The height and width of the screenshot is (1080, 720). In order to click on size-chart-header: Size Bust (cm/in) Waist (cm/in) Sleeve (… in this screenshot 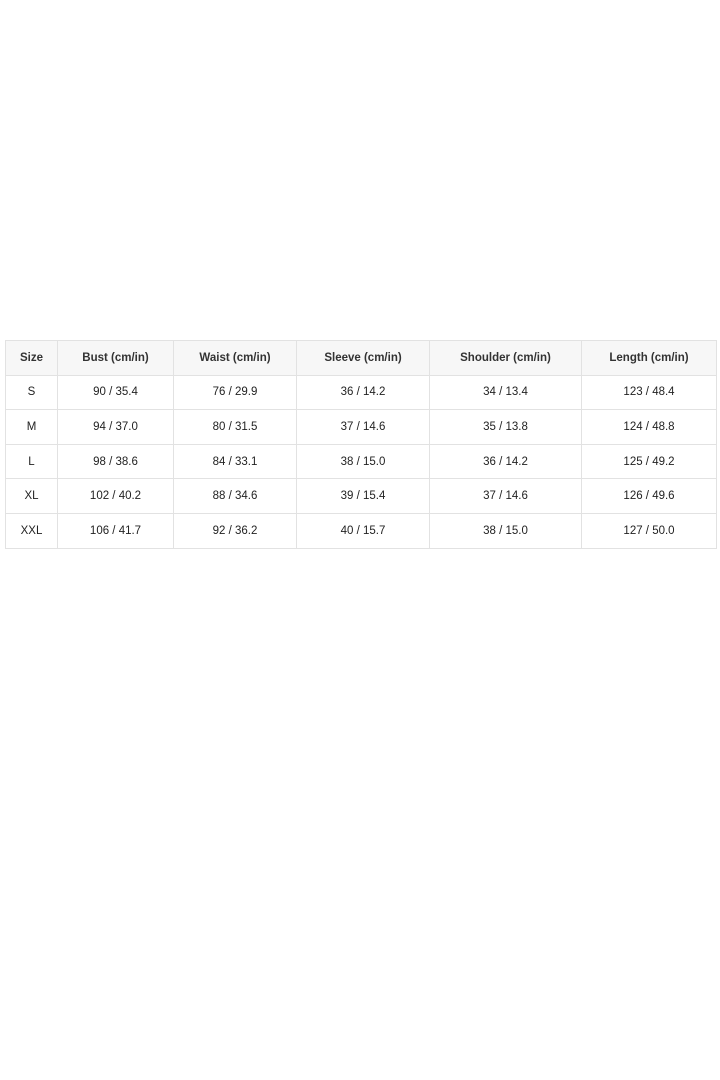, I will do `click(361, 358)`.